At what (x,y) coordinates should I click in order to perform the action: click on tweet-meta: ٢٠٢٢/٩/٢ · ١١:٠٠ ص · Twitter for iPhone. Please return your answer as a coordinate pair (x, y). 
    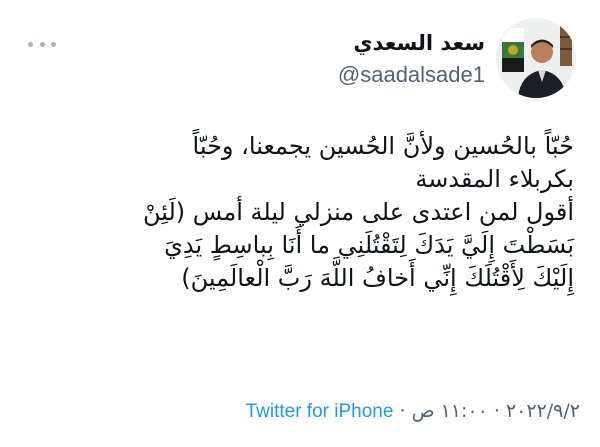
    Looking at the image, I should click on (365, 411).